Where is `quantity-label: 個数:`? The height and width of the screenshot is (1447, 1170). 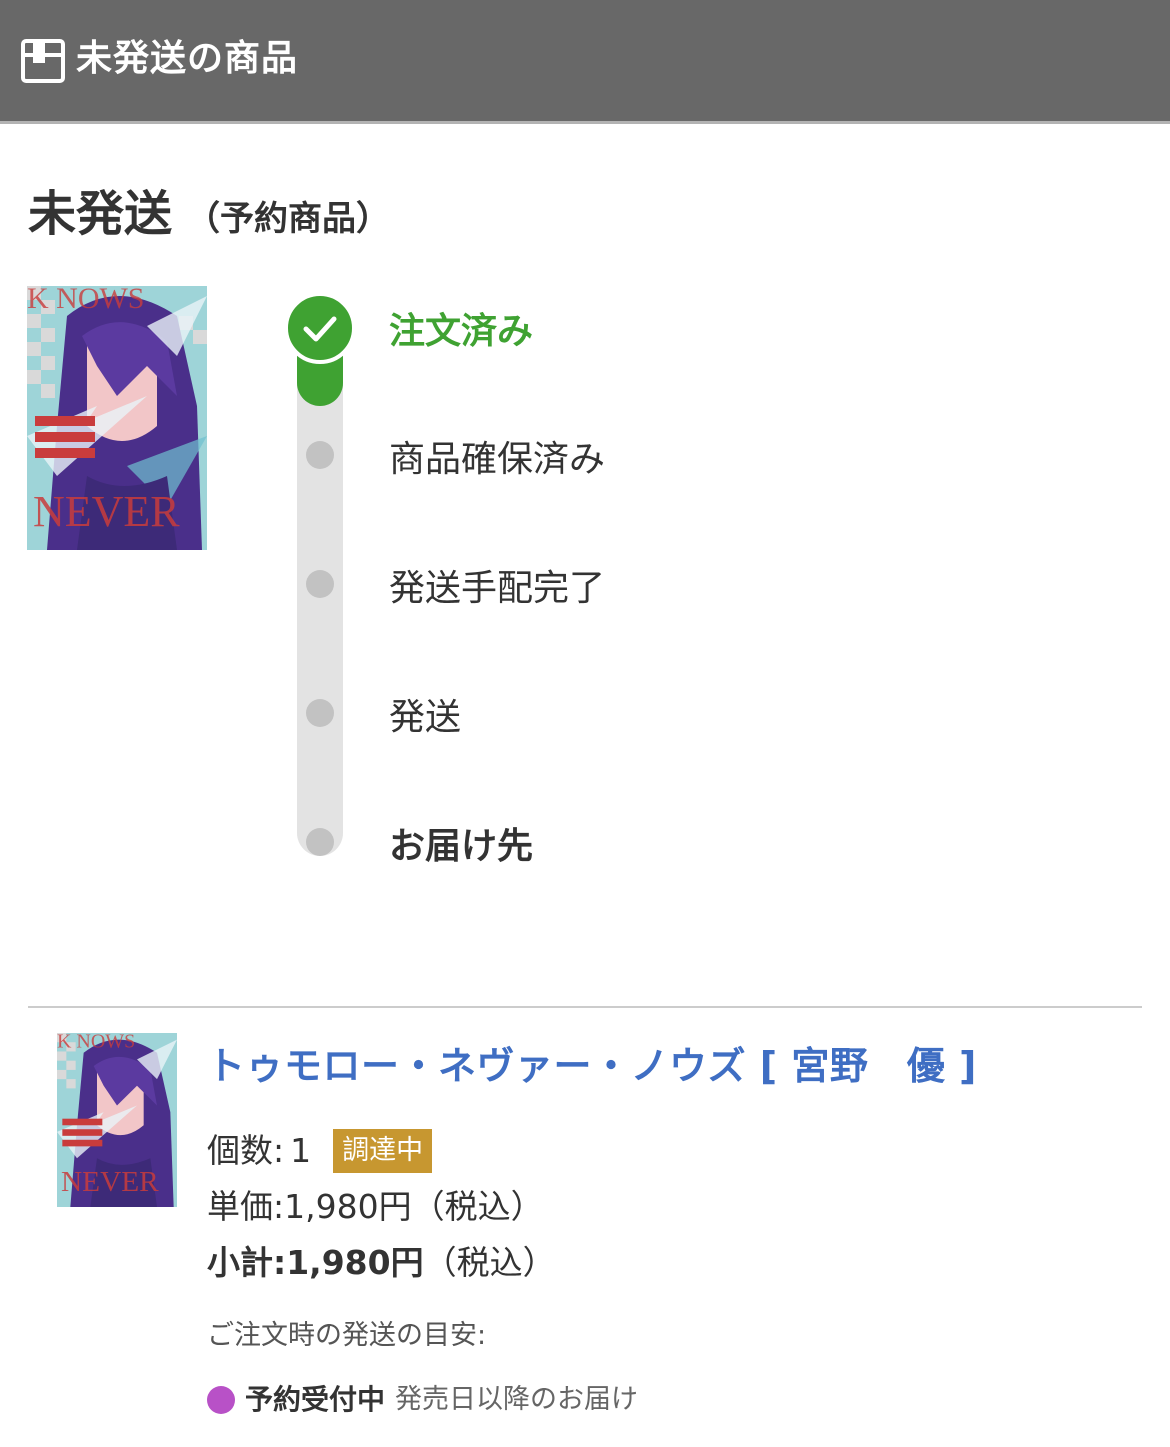
quantity-label: 個数: is located at coordinates (246, 1150).